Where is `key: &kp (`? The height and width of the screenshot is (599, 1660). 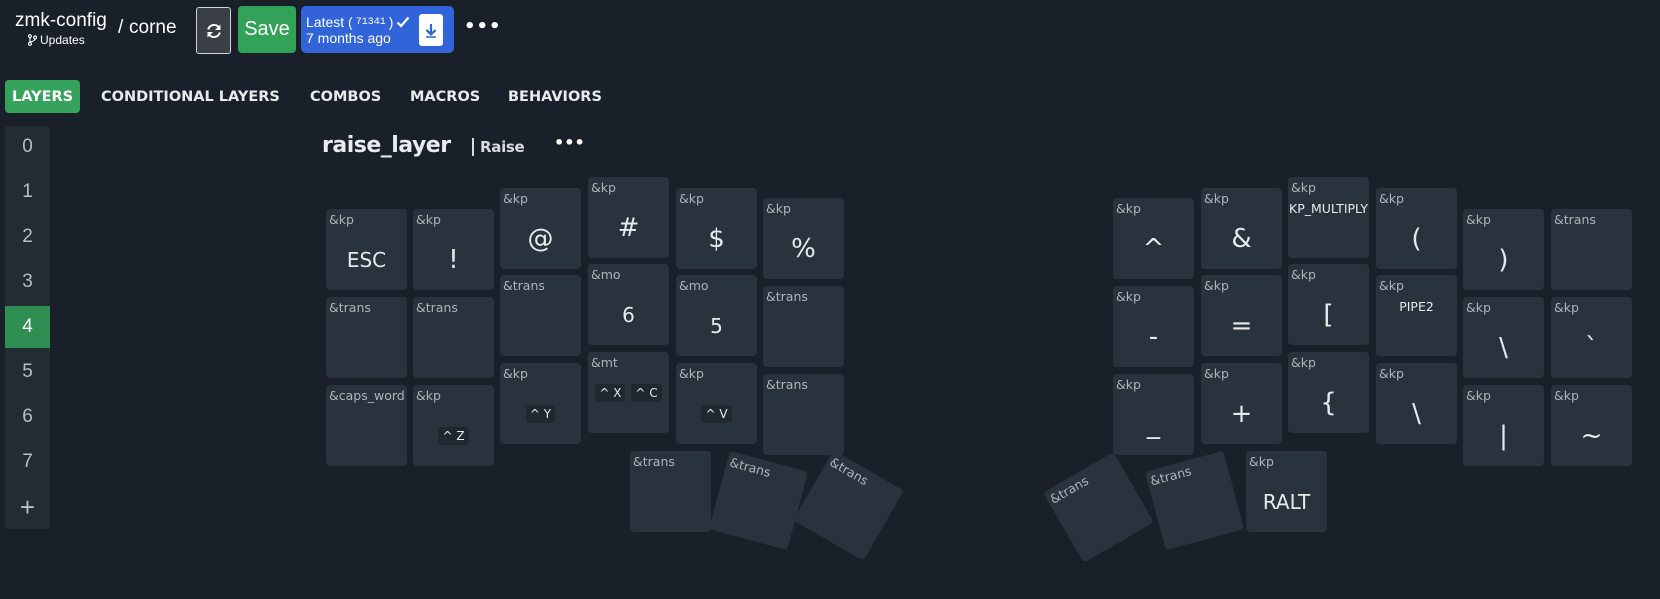 key: &kp ( is located at coordinates (1416, 228).